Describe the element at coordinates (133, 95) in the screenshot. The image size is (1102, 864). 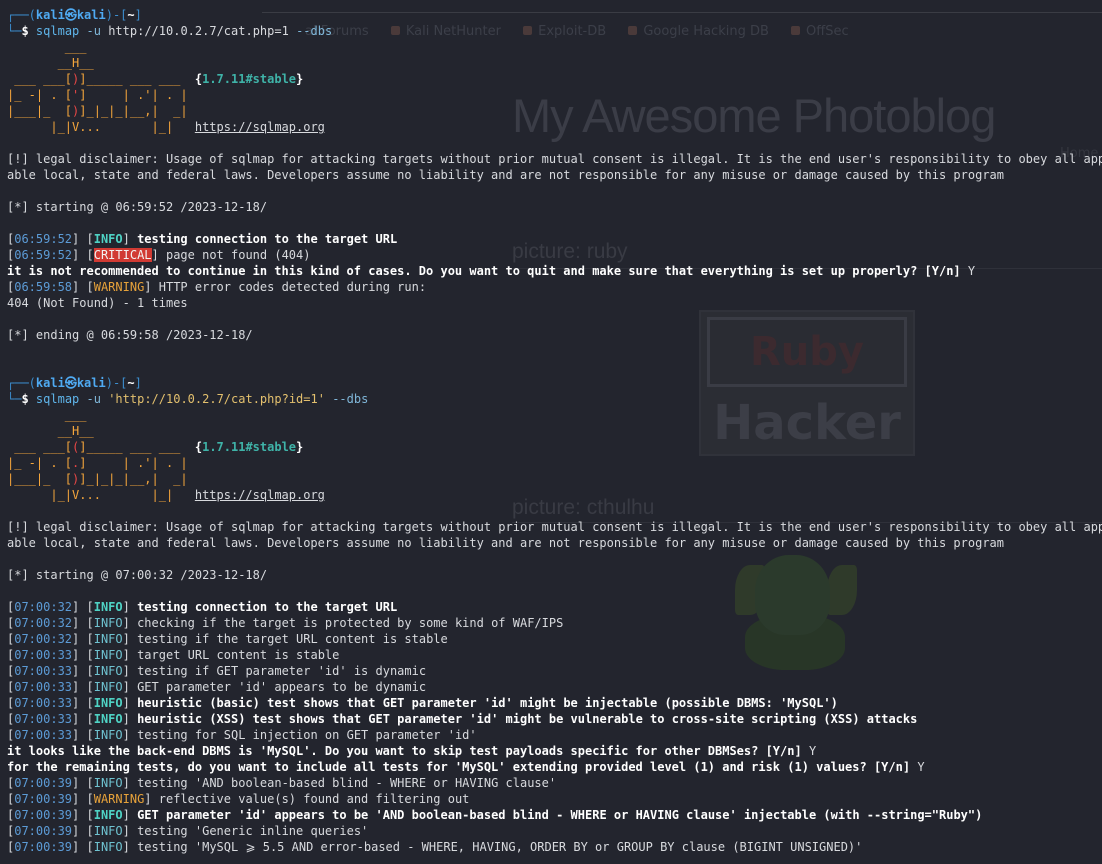
I see `logo-art: ] | .'| . |` at that location.